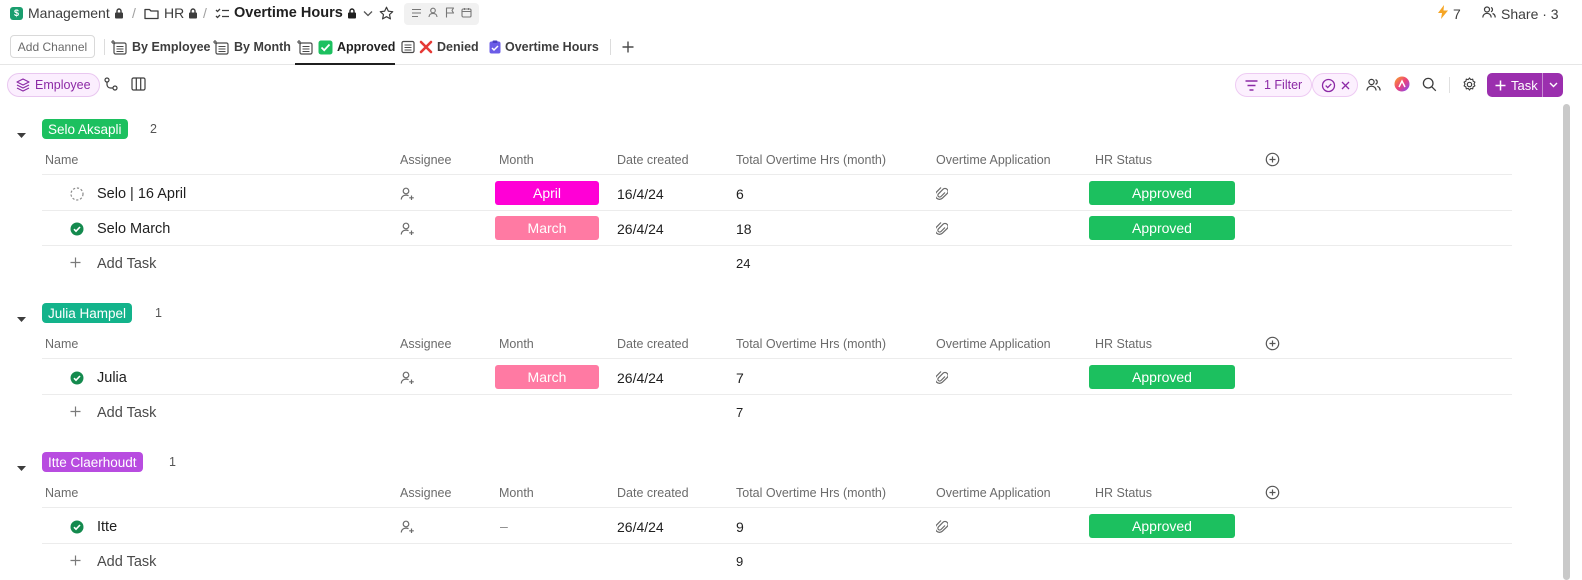  What do you see at coordinates (294, 13) in the screenshot?
I see `breadcrumb-list: Overtime Hours` at bounding box center [294, 13].